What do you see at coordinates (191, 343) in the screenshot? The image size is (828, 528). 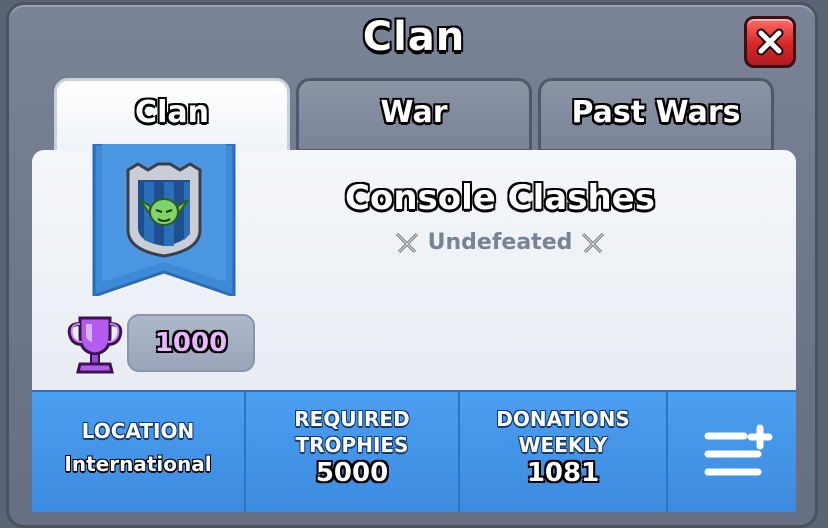 I see `clan-trophies: 1000` at bounding box center [191, 343].